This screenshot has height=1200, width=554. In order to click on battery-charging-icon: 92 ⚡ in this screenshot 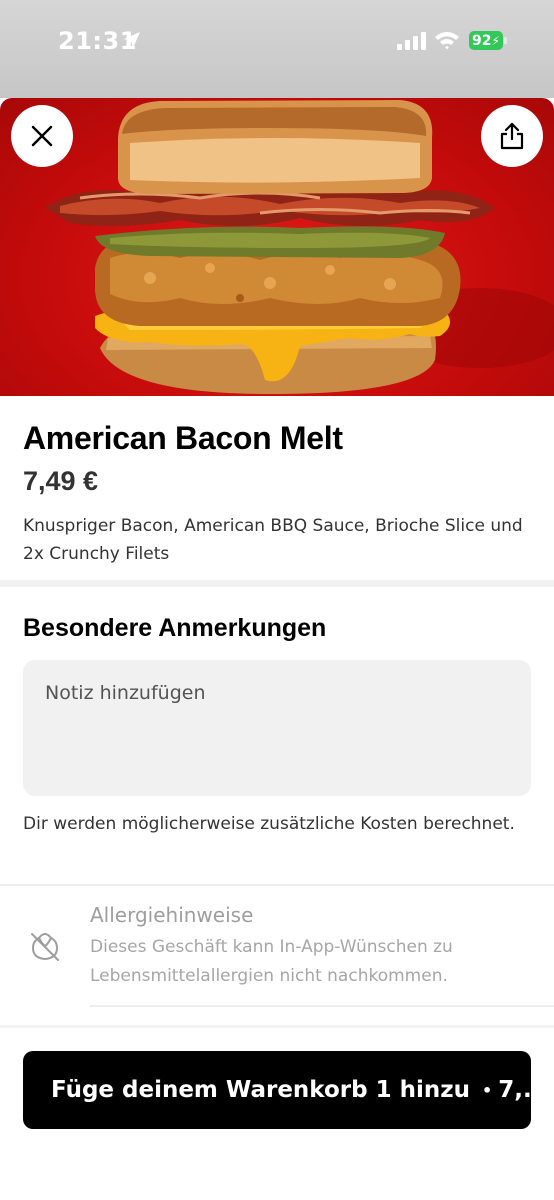, I will do `click(488, 40)`.